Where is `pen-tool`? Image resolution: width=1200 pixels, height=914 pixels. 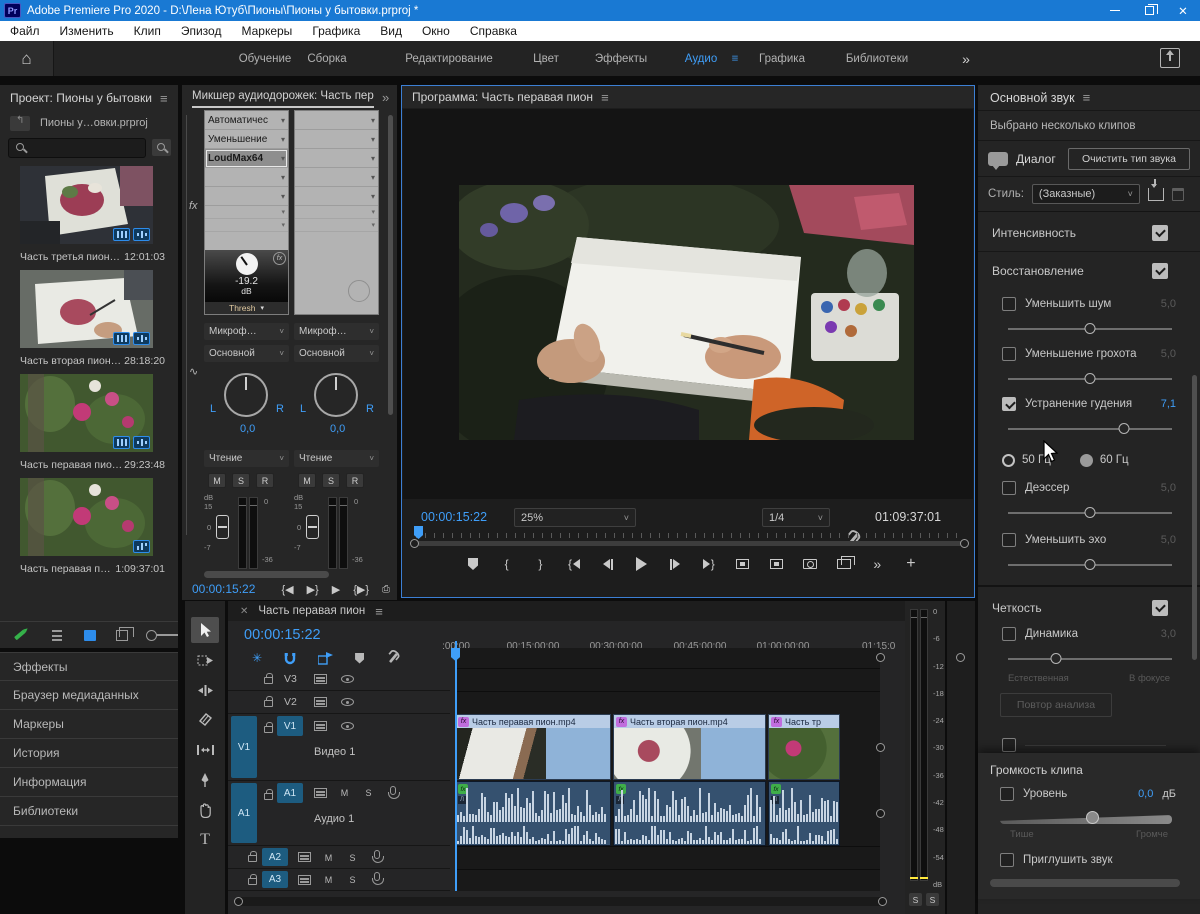 pen-tool is located at coordinates (205, 780).